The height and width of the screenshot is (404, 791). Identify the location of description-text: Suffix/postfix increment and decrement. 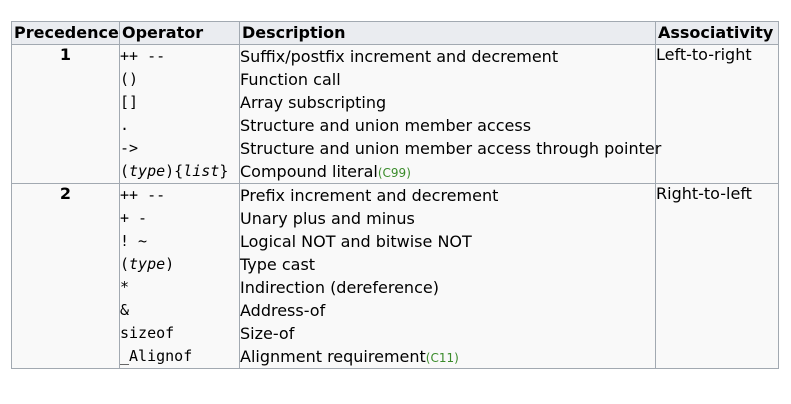
(399, 56).